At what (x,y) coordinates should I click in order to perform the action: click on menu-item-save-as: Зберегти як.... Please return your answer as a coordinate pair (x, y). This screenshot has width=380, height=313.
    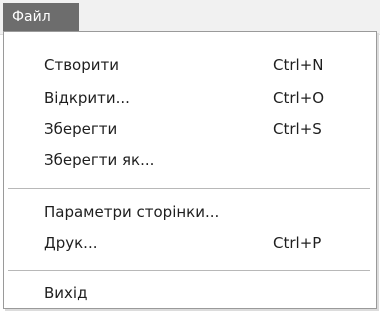
    Looking at the image, I should click on (190, 161).